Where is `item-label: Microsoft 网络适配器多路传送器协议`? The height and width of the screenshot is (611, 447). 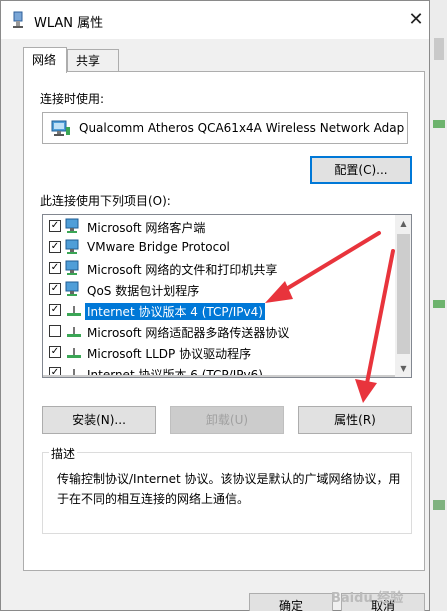 item-label: Microsoft 网络适配器多路传送器协议 is located at coordinates (188, 333).